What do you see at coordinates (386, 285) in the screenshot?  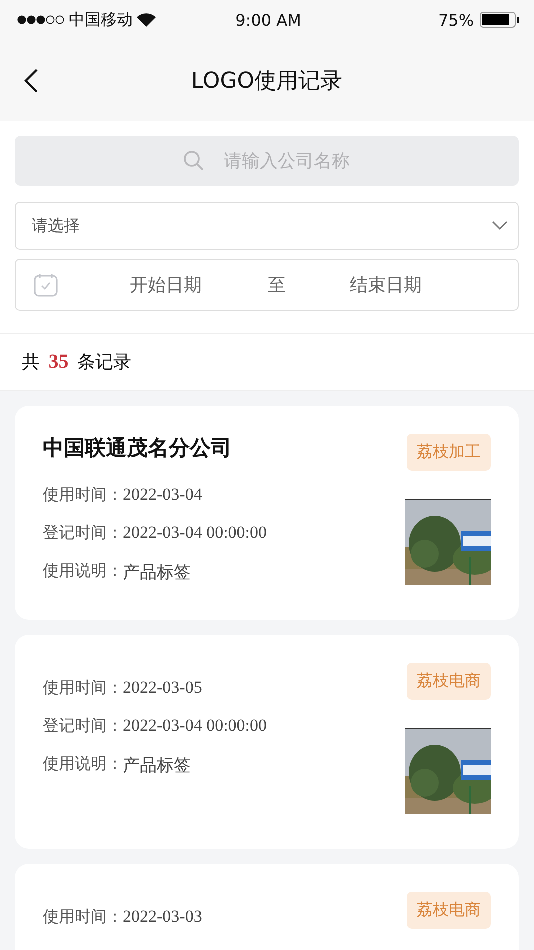 I see `end-date-field: 结束日期` at bounding box center [386, 285].